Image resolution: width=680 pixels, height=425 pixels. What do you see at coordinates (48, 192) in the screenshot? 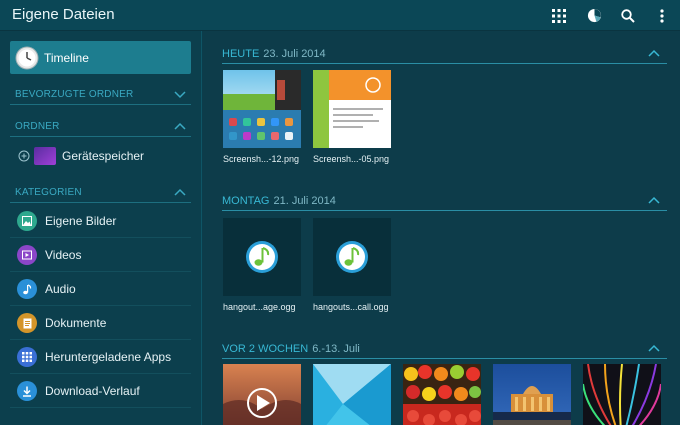
I see `categories-header-label: KATEGORIEN` at bounding box center [48, 192].